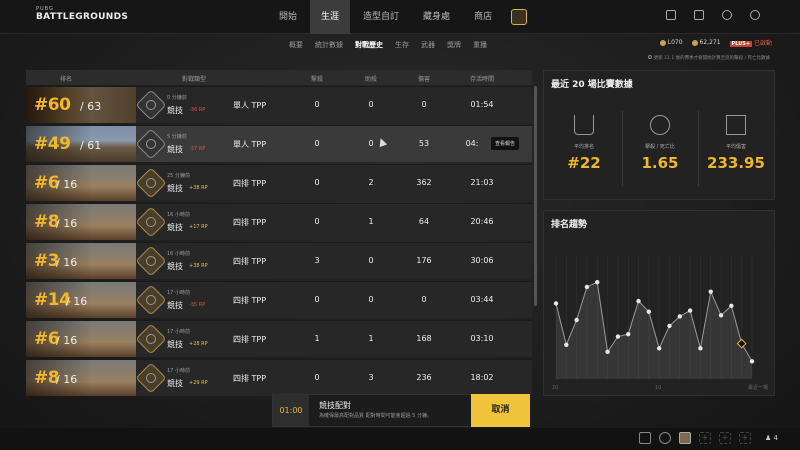 This screenshot has width=800, height=450. Describe the element at coordinates (291, 410) in the screenshot. I see `matchmaking-timer: 01:00` at that location.